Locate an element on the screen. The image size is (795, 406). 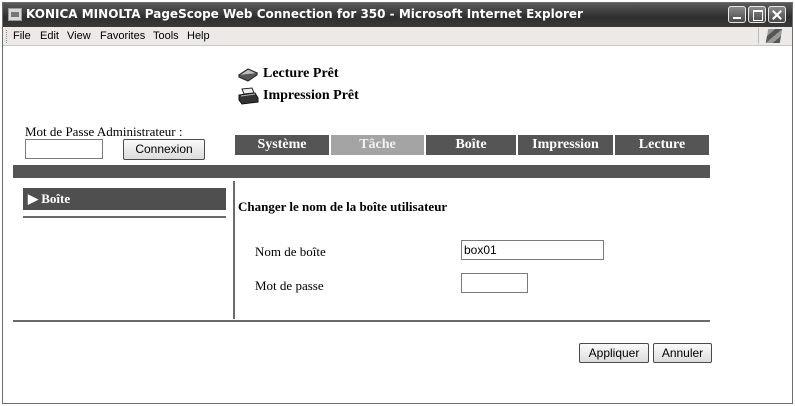
tab-boite: Boîte is located at coordinates (471, 145).